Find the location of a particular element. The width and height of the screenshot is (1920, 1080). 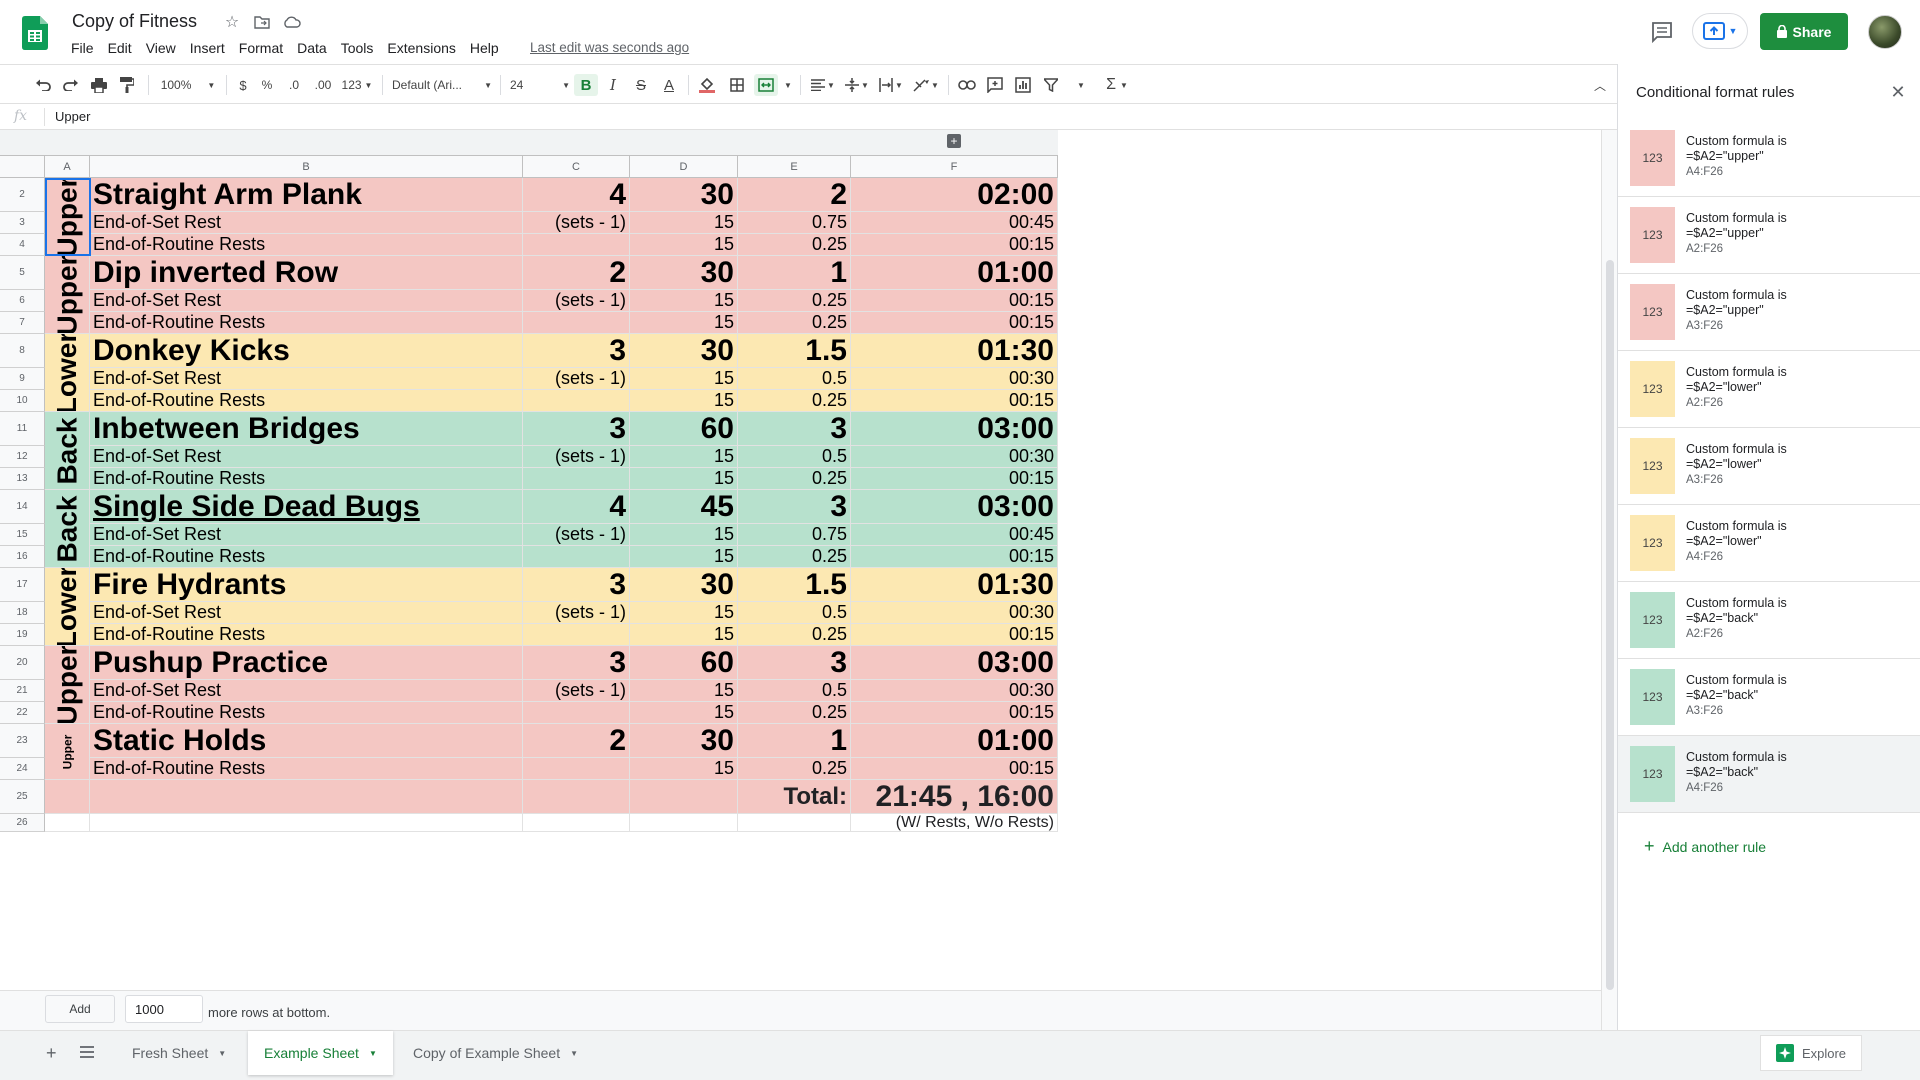

cell-time: 03:00 is located at coordinates (954, 429).